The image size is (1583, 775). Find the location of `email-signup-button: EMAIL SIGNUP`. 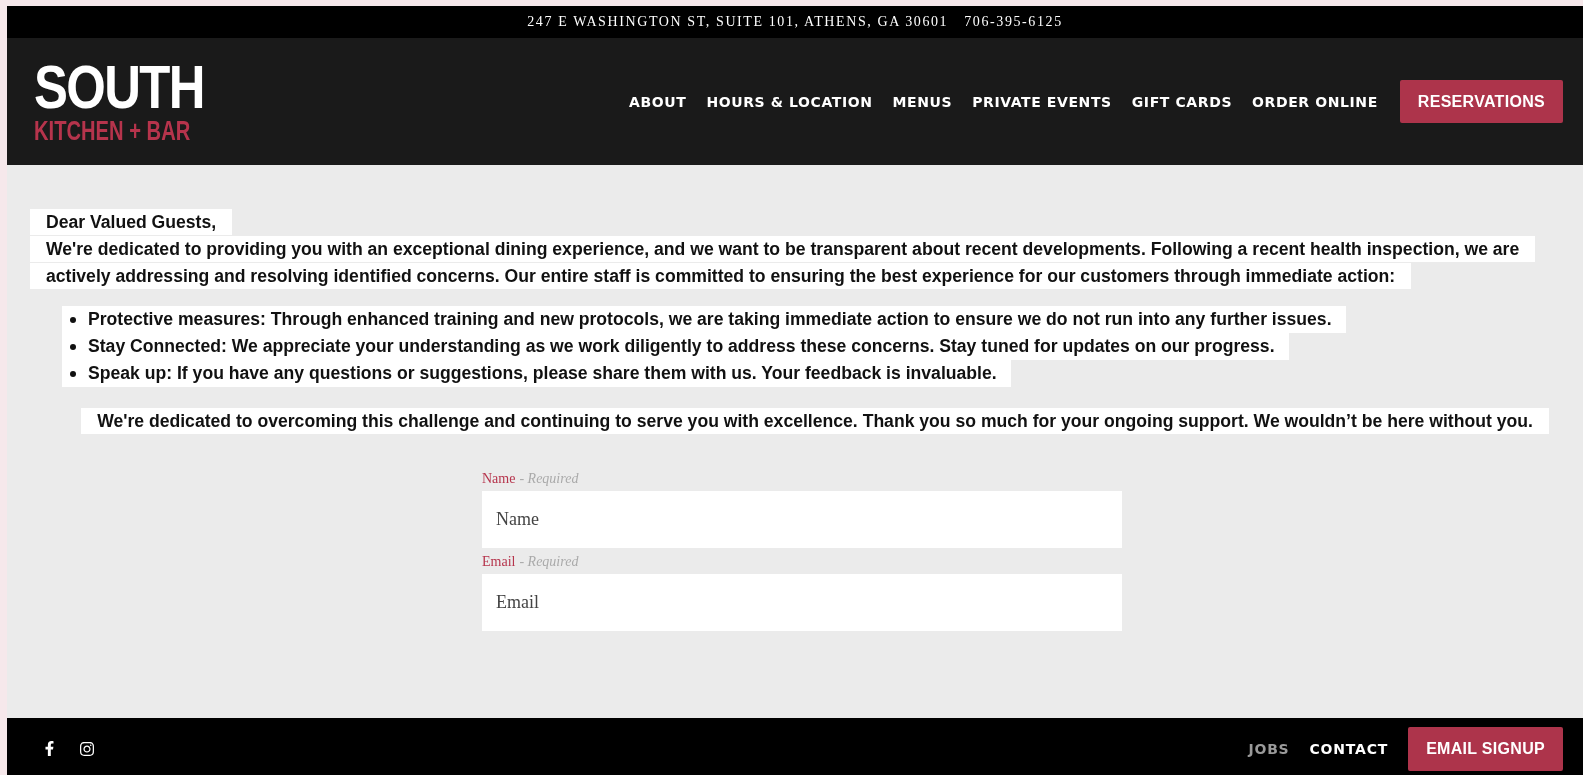

email-signup-button: EMAIL SIGNUP is located at coordinates (1485, 748).